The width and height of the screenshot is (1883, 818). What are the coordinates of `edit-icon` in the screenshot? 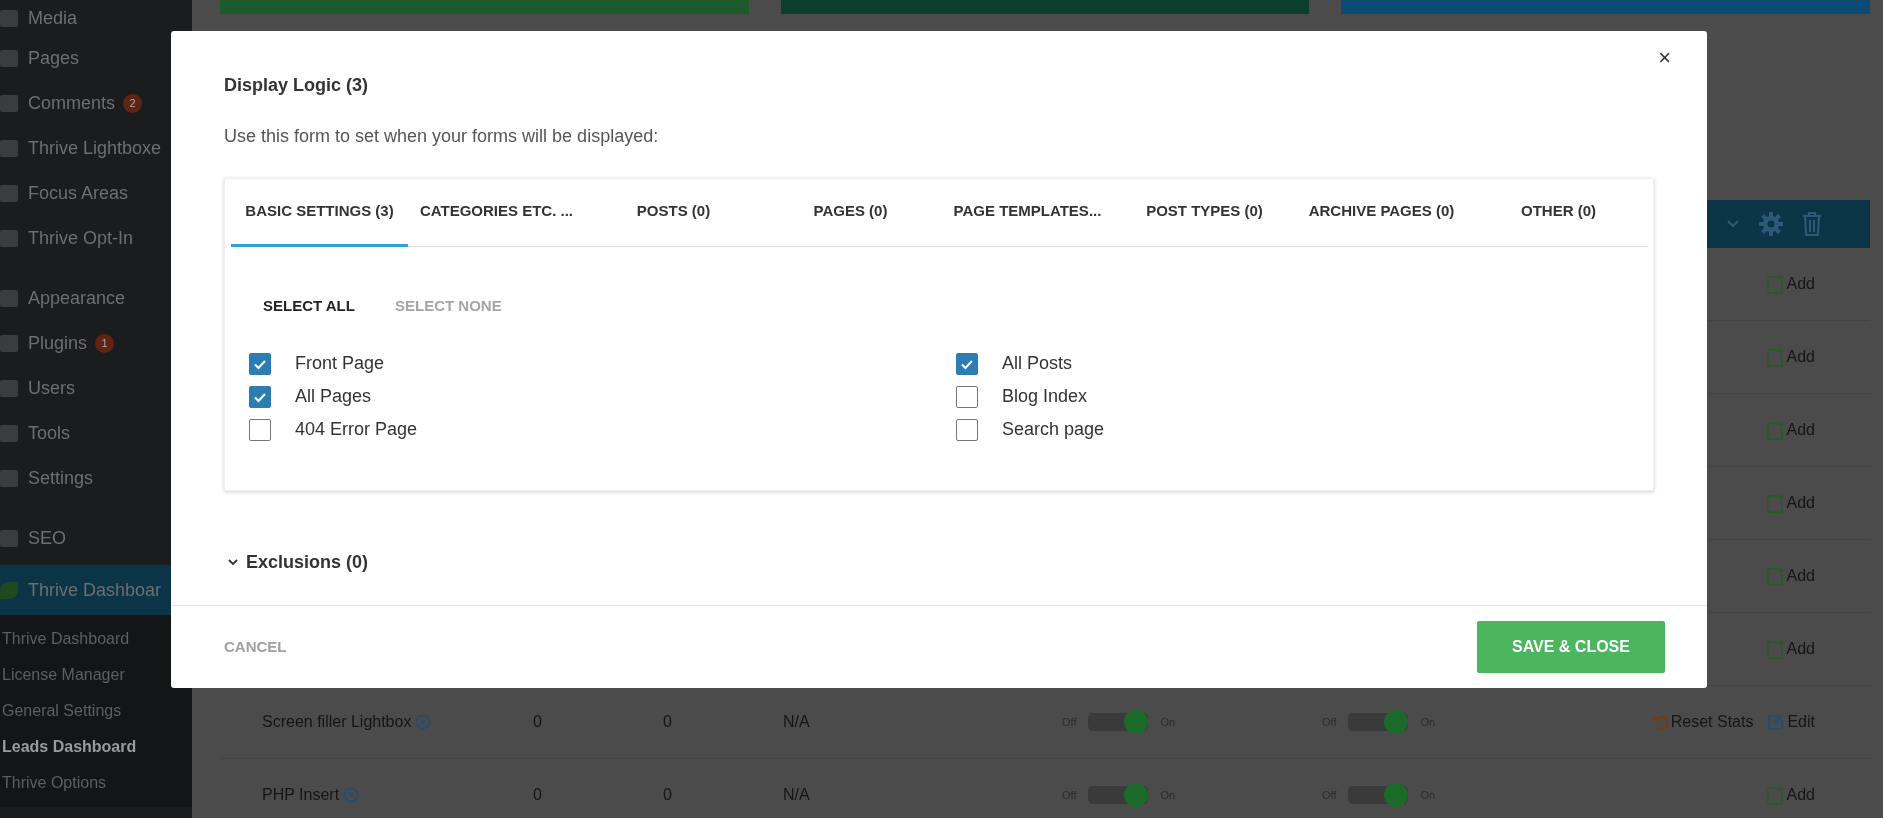 It's located at (1776, 722).